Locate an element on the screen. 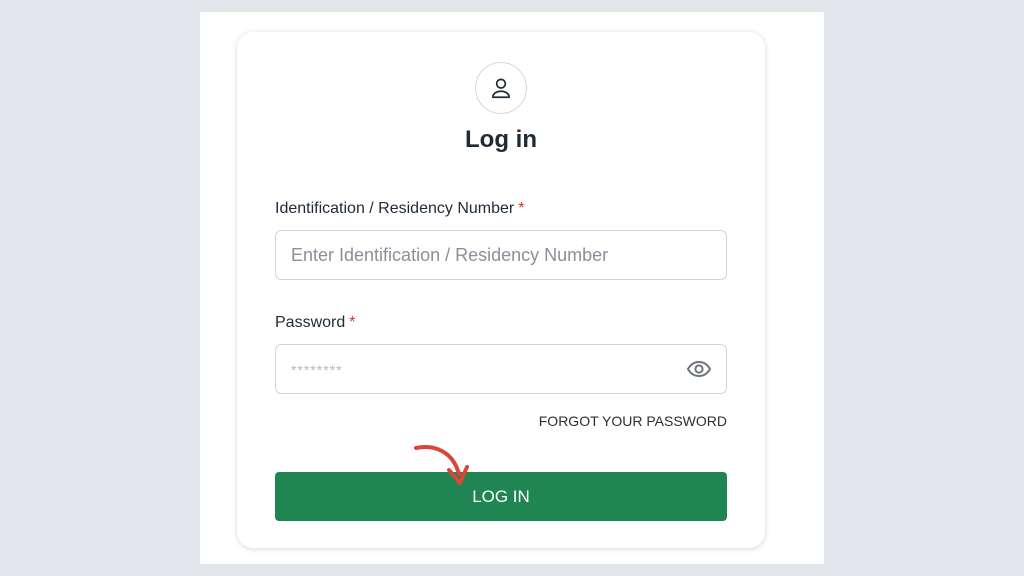  password-label-text: Password is located at coordinates (310, 322).